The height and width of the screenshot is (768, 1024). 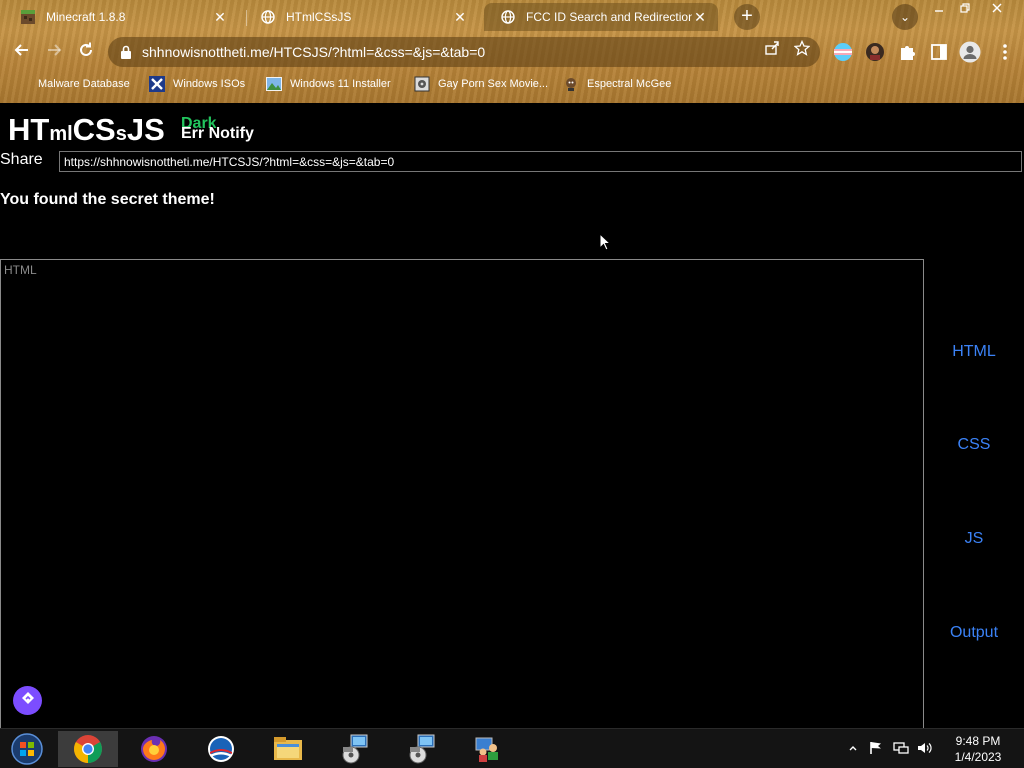 What do you see at coordinates (21, 159) in the screenshot?
I see `share-label: Share` at bounding box center [21, 159].